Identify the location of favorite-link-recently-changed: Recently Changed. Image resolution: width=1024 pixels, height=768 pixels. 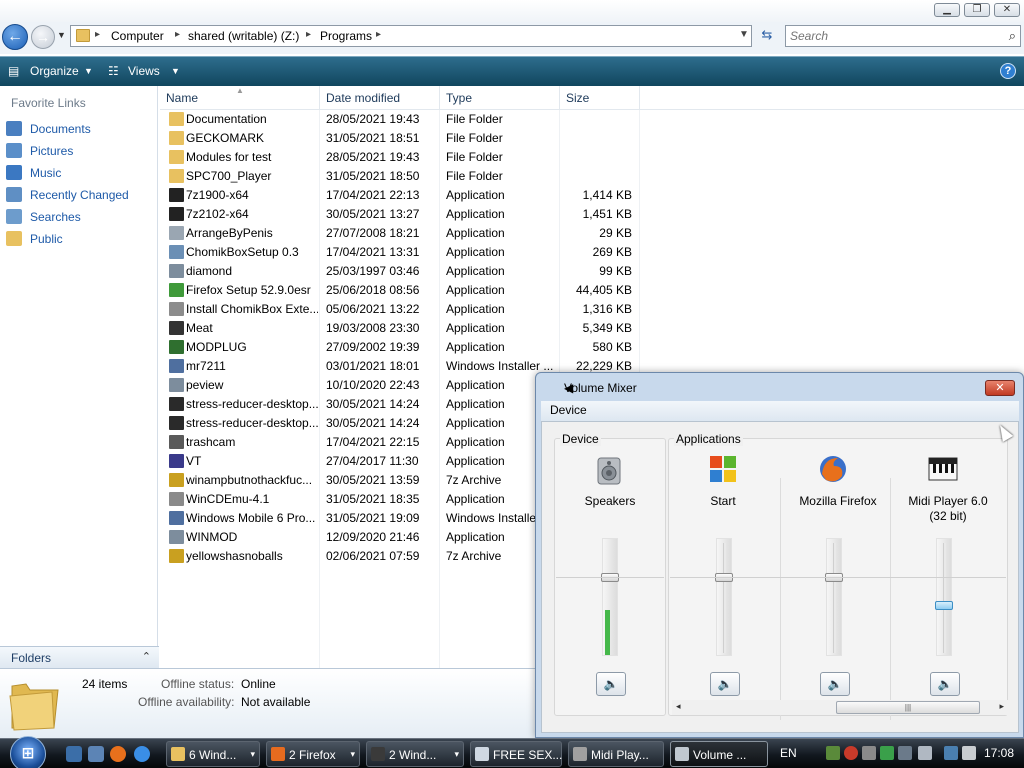
(81, 195).